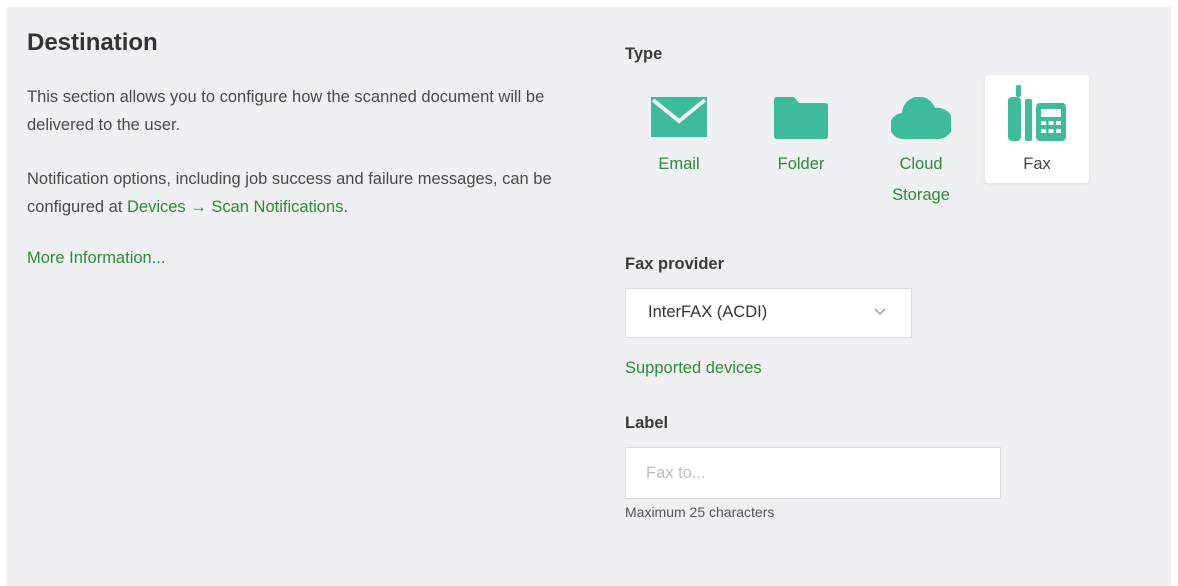  I want to click on fax-provider-value: InterFAX (ACDI), so click(708, 312).